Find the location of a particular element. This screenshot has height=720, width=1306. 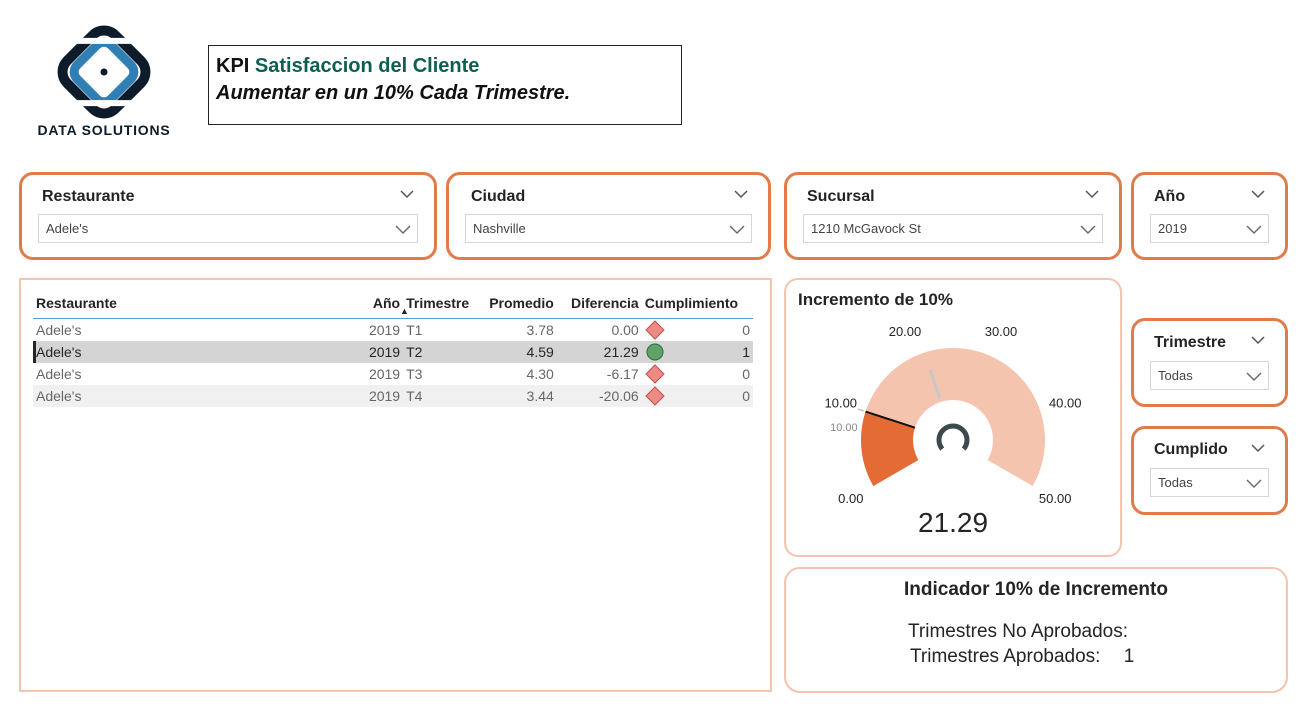

column-header-restaurante: Restaurante is located at coordinates (196, 303).